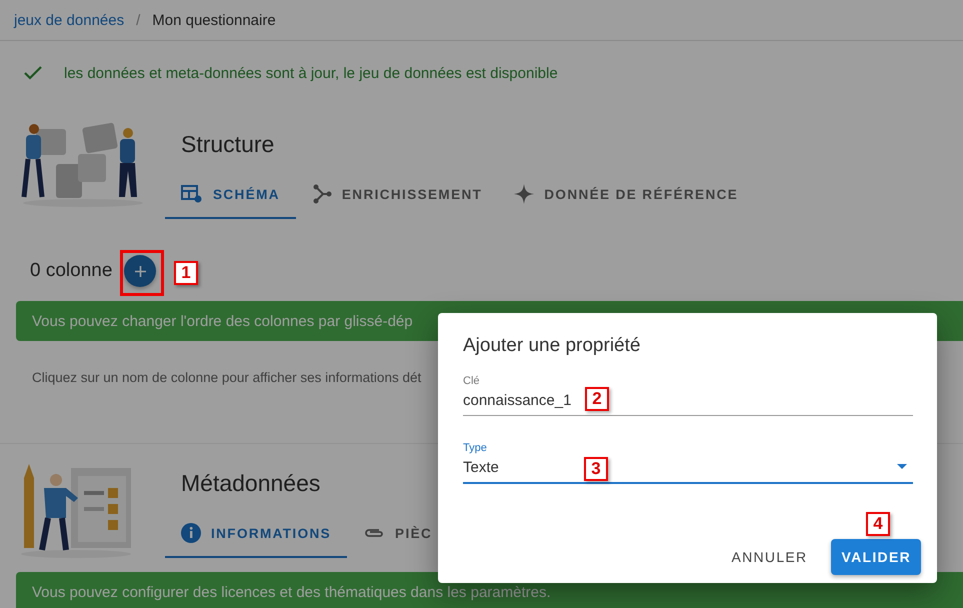  Describe the element at coordinates (230, 195) in the screenshot. I see `section-tab: SCHÉMA` at that location.